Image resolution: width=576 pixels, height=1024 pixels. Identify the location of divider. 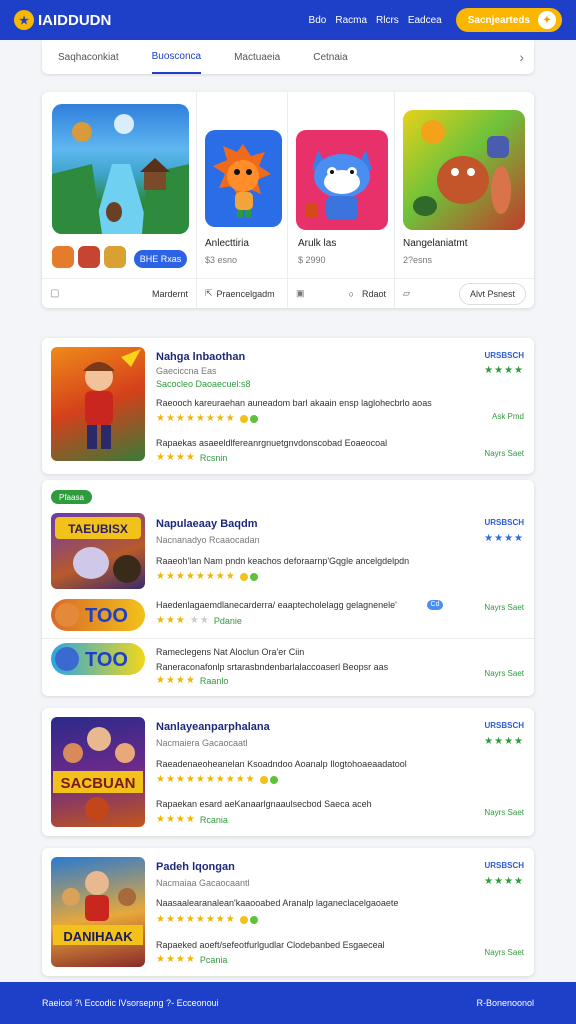
(288, 638).